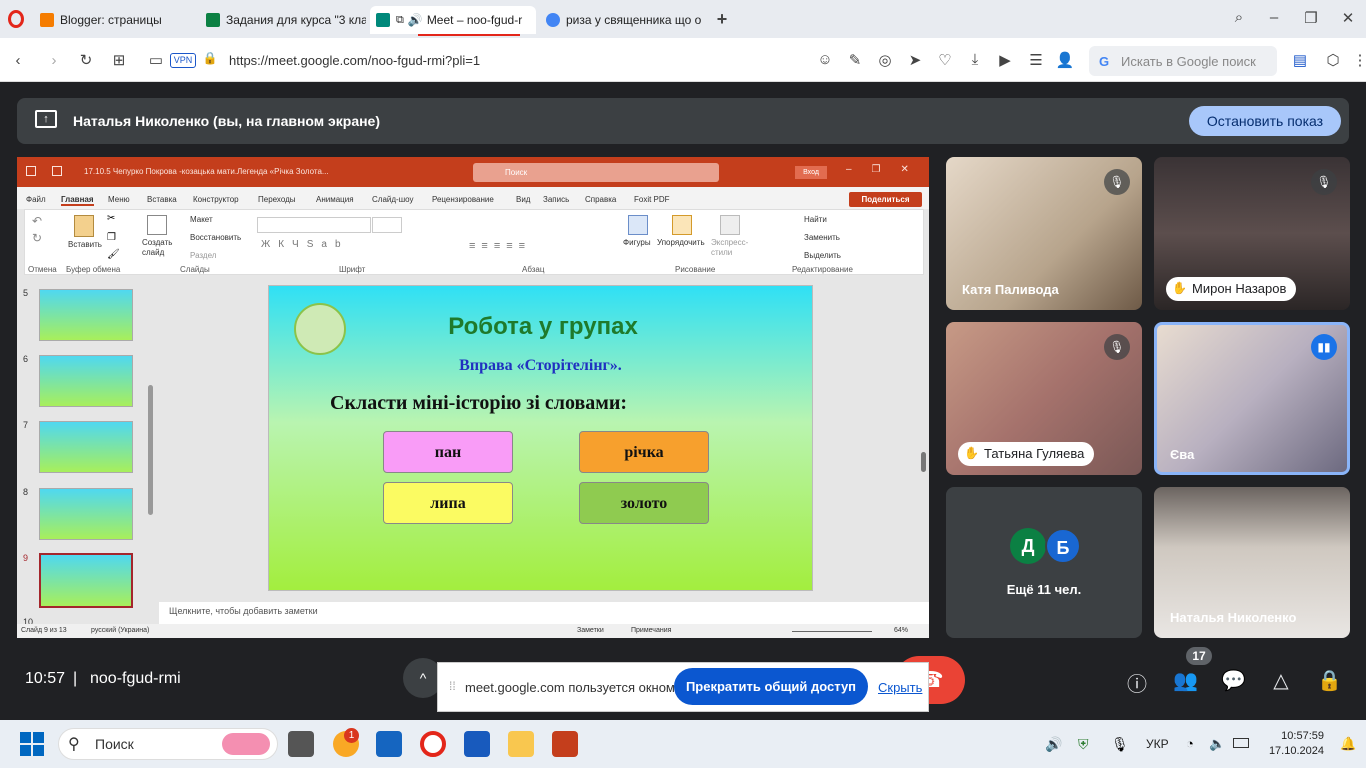  I want to click on chat-icon: 💬, so click(1233, 680).